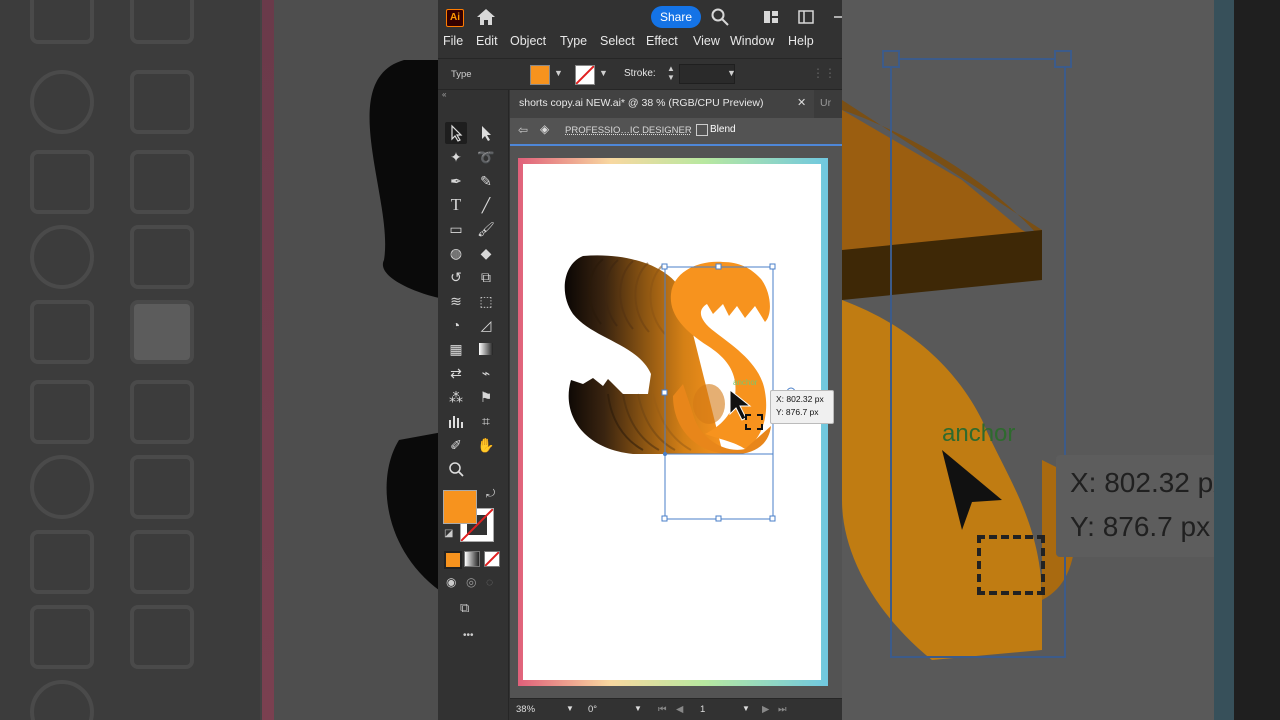 This screenshot has width=1280, height=720. Describe the element at coordinates (640, 74) in the screenshot. I see `control-bar: Type ▼ ▼ Stroke: ▲ ▼ ▼ ⋮⋮` at that location.